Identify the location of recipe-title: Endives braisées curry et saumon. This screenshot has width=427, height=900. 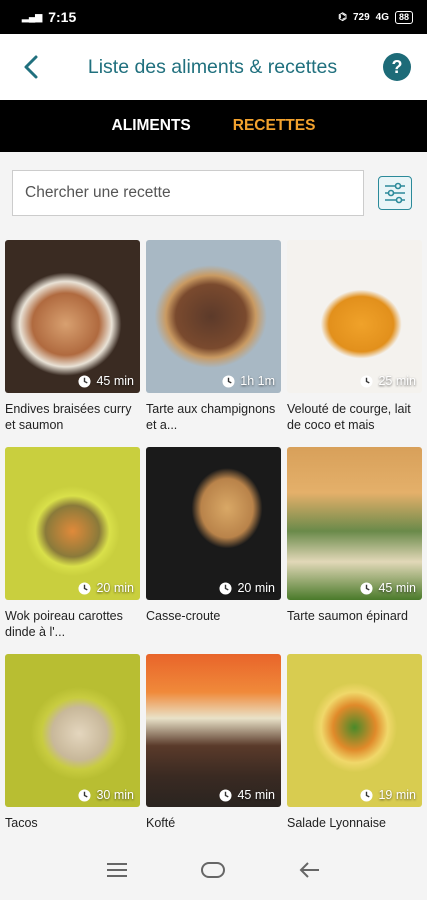
(68, 417).